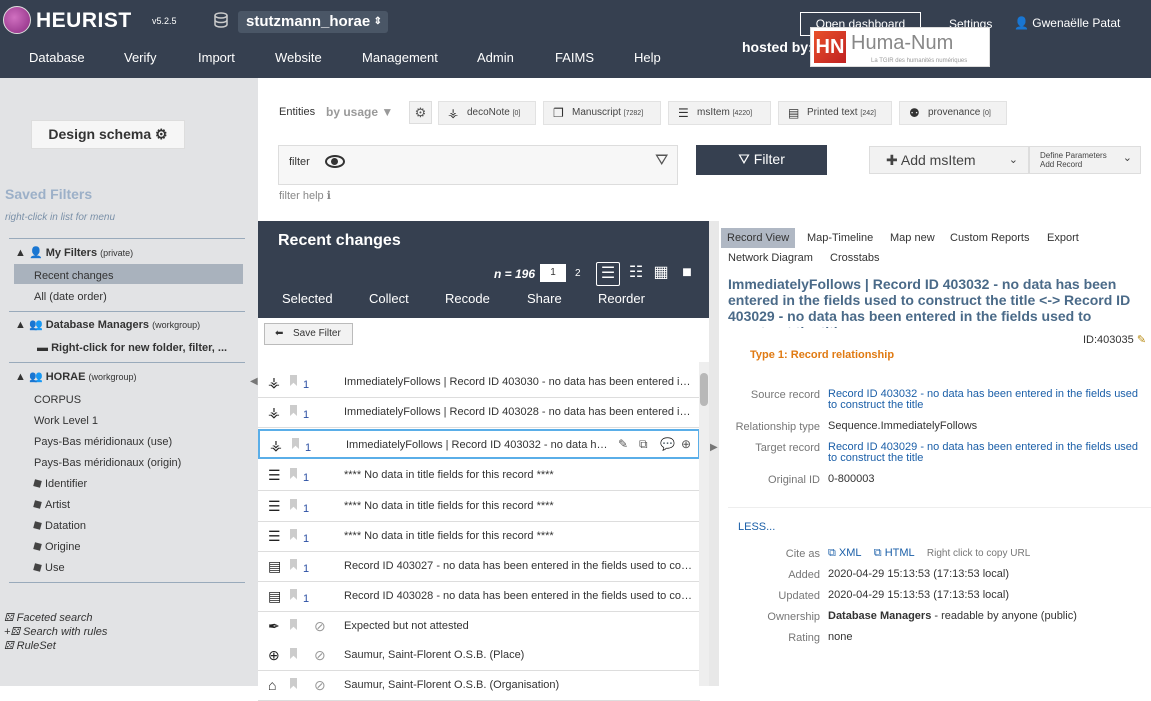 The image size is (1151, 701). Describe the element at coordinates (335, 161) in the screenshot. I see `eye-icon` at that location.